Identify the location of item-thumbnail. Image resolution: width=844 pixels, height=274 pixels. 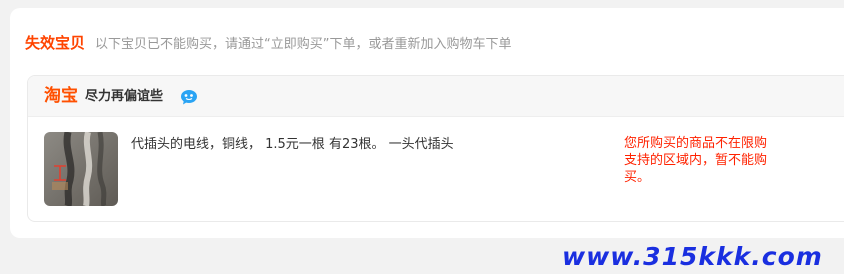
(81, 169).